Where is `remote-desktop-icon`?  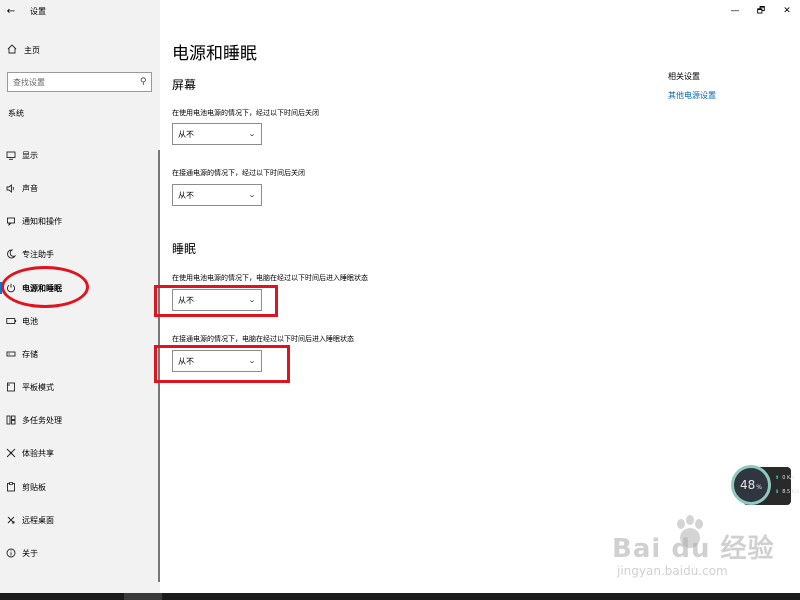
remote-desktop-icon is located at coordinates (11, 520).